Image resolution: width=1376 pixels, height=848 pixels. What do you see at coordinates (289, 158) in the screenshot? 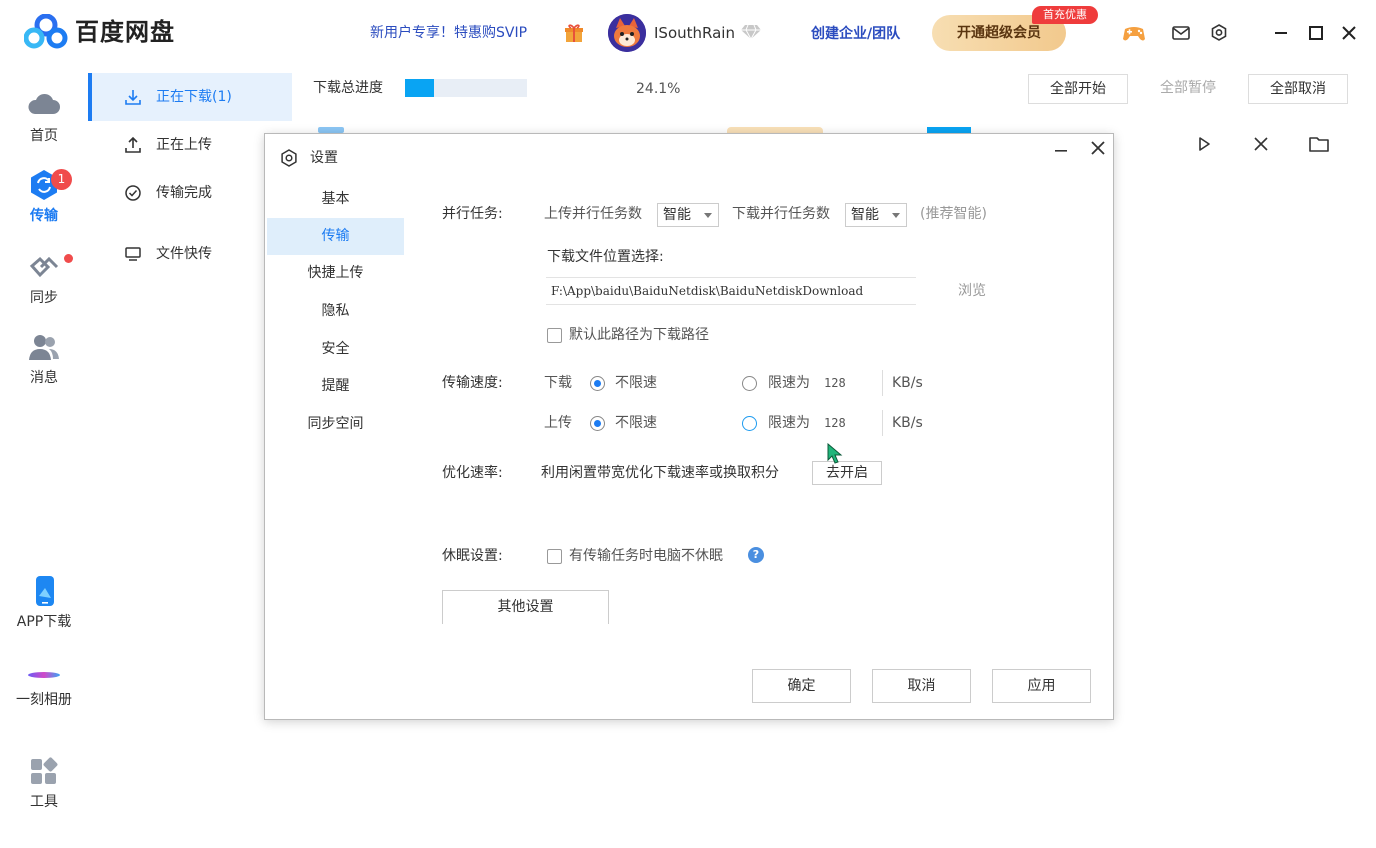
I see `settings-gear-icon` at bounding box center [289, 158].